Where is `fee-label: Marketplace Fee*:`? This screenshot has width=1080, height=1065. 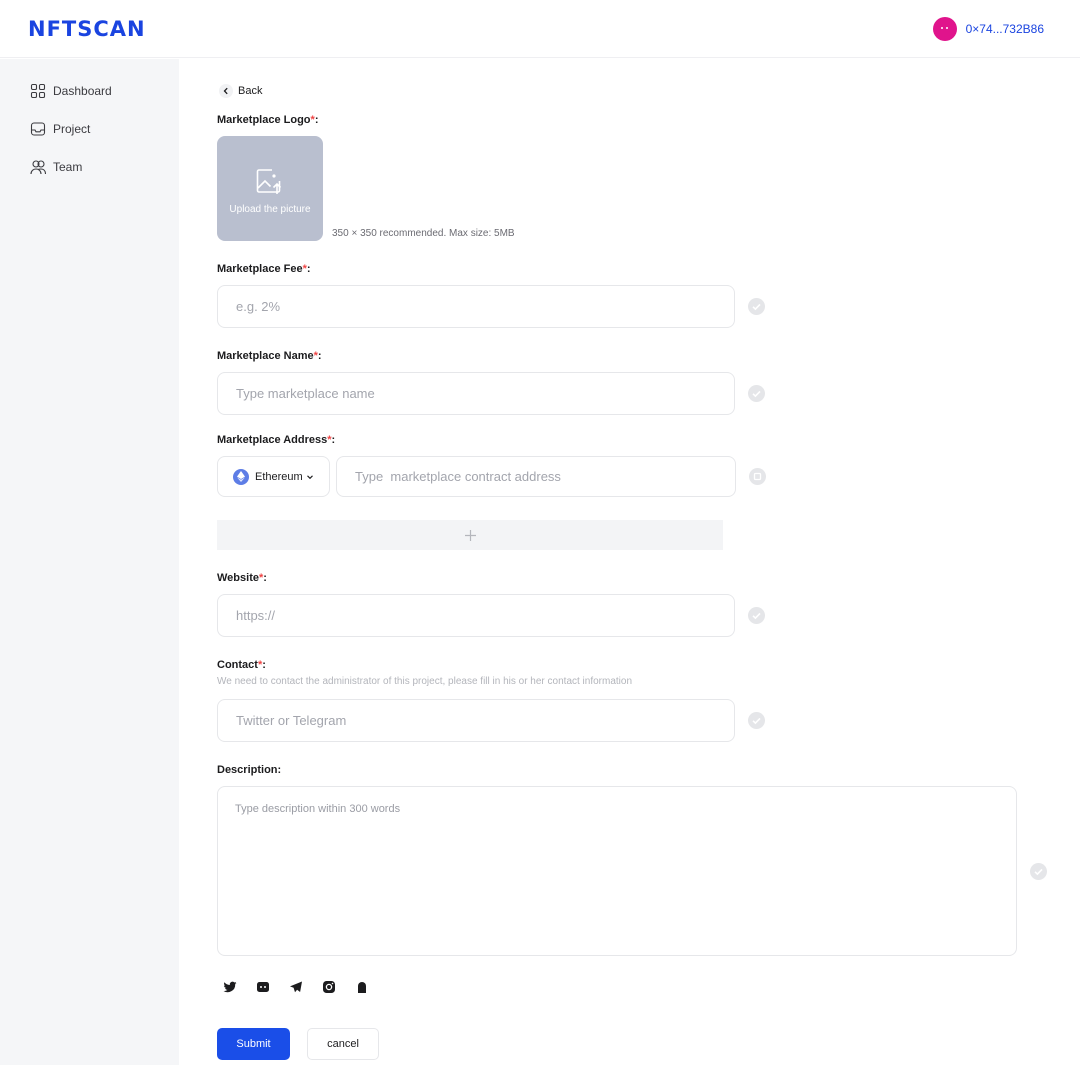
fee-label: Marketplace Fee*: is located at coordinates (264, 269).